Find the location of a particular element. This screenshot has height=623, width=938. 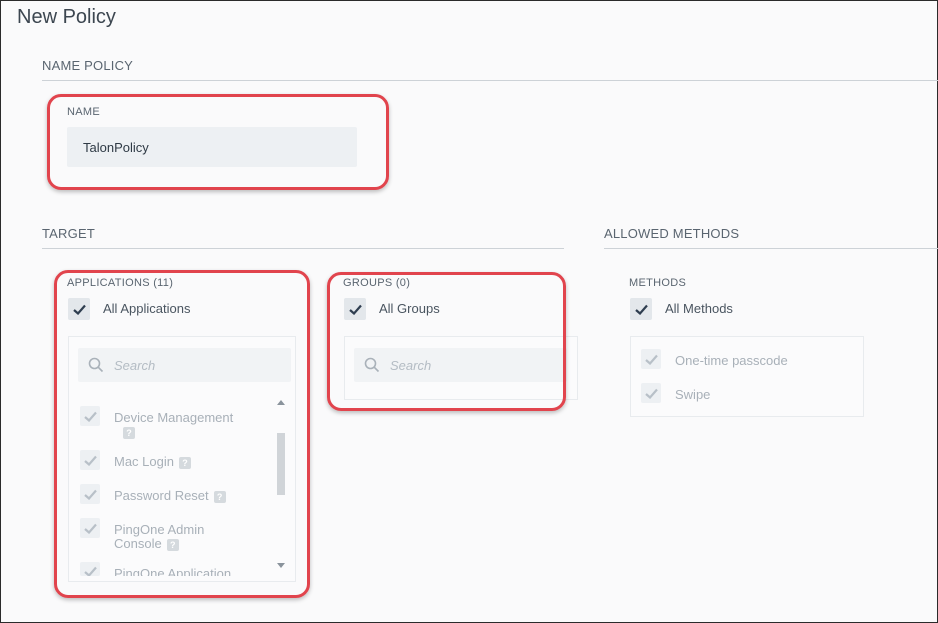

applications-highlight-annotation is located at coordinates (182, 434).